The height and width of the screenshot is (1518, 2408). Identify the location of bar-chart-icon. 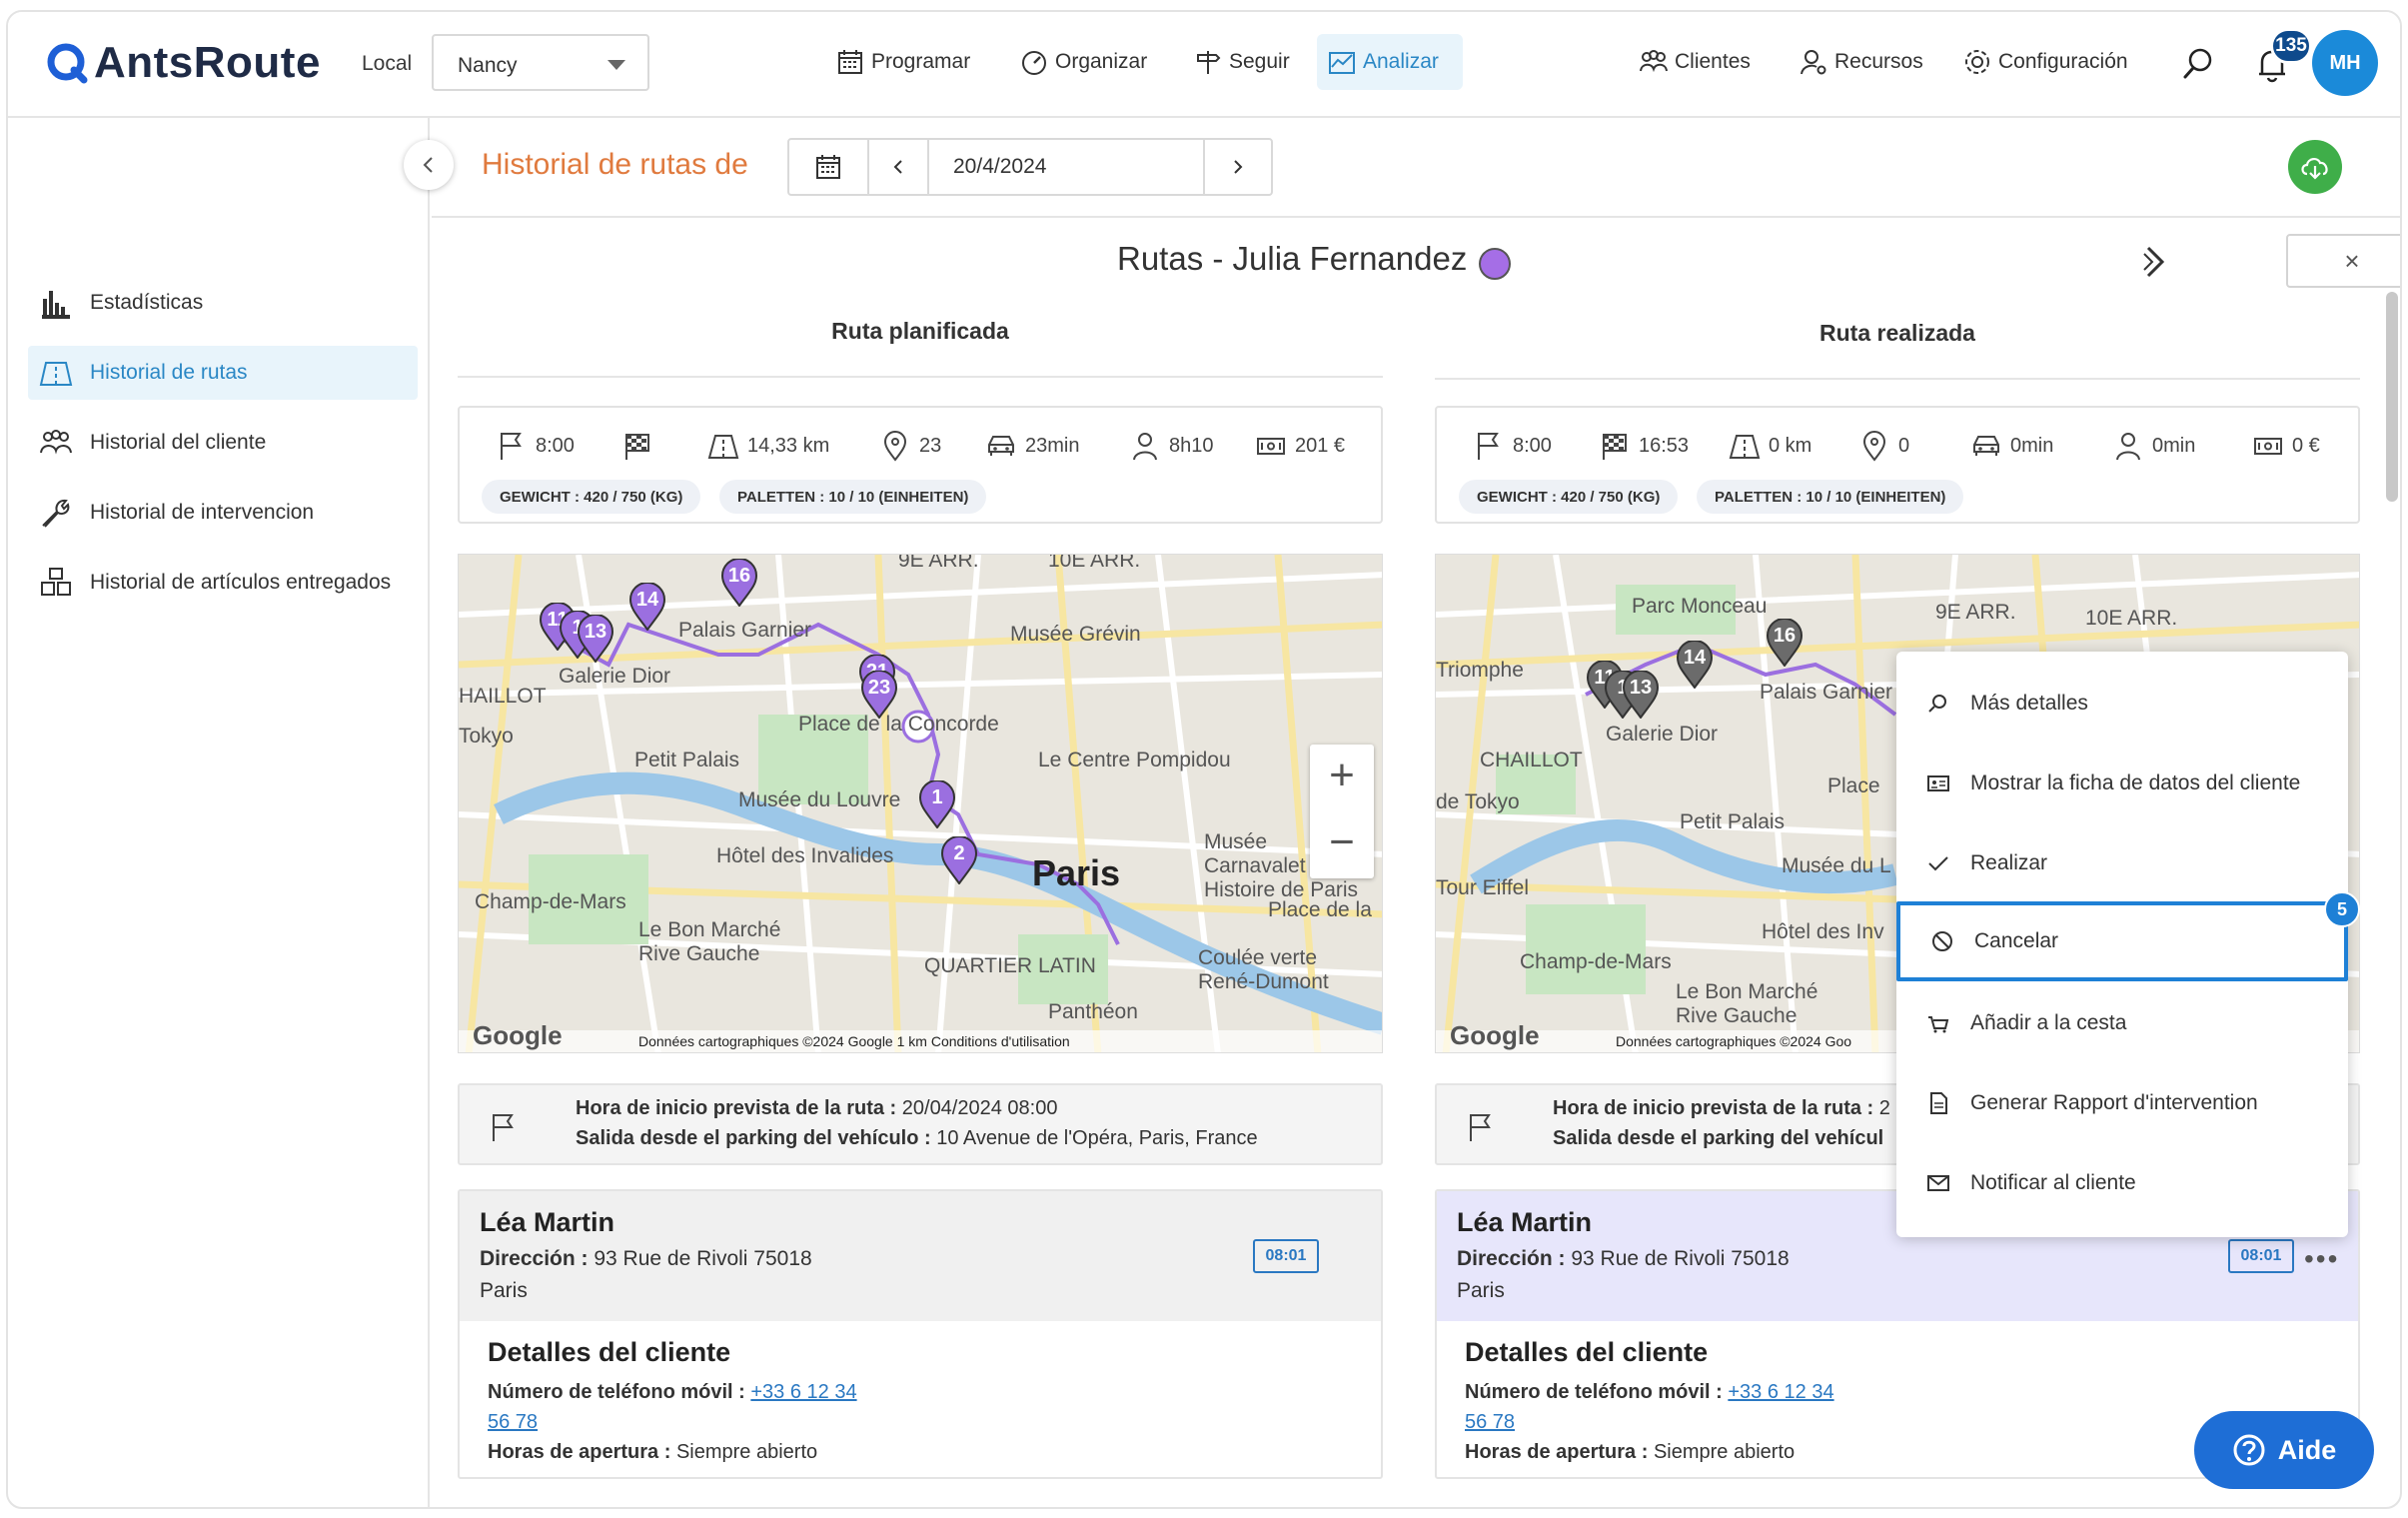
(56, 303).